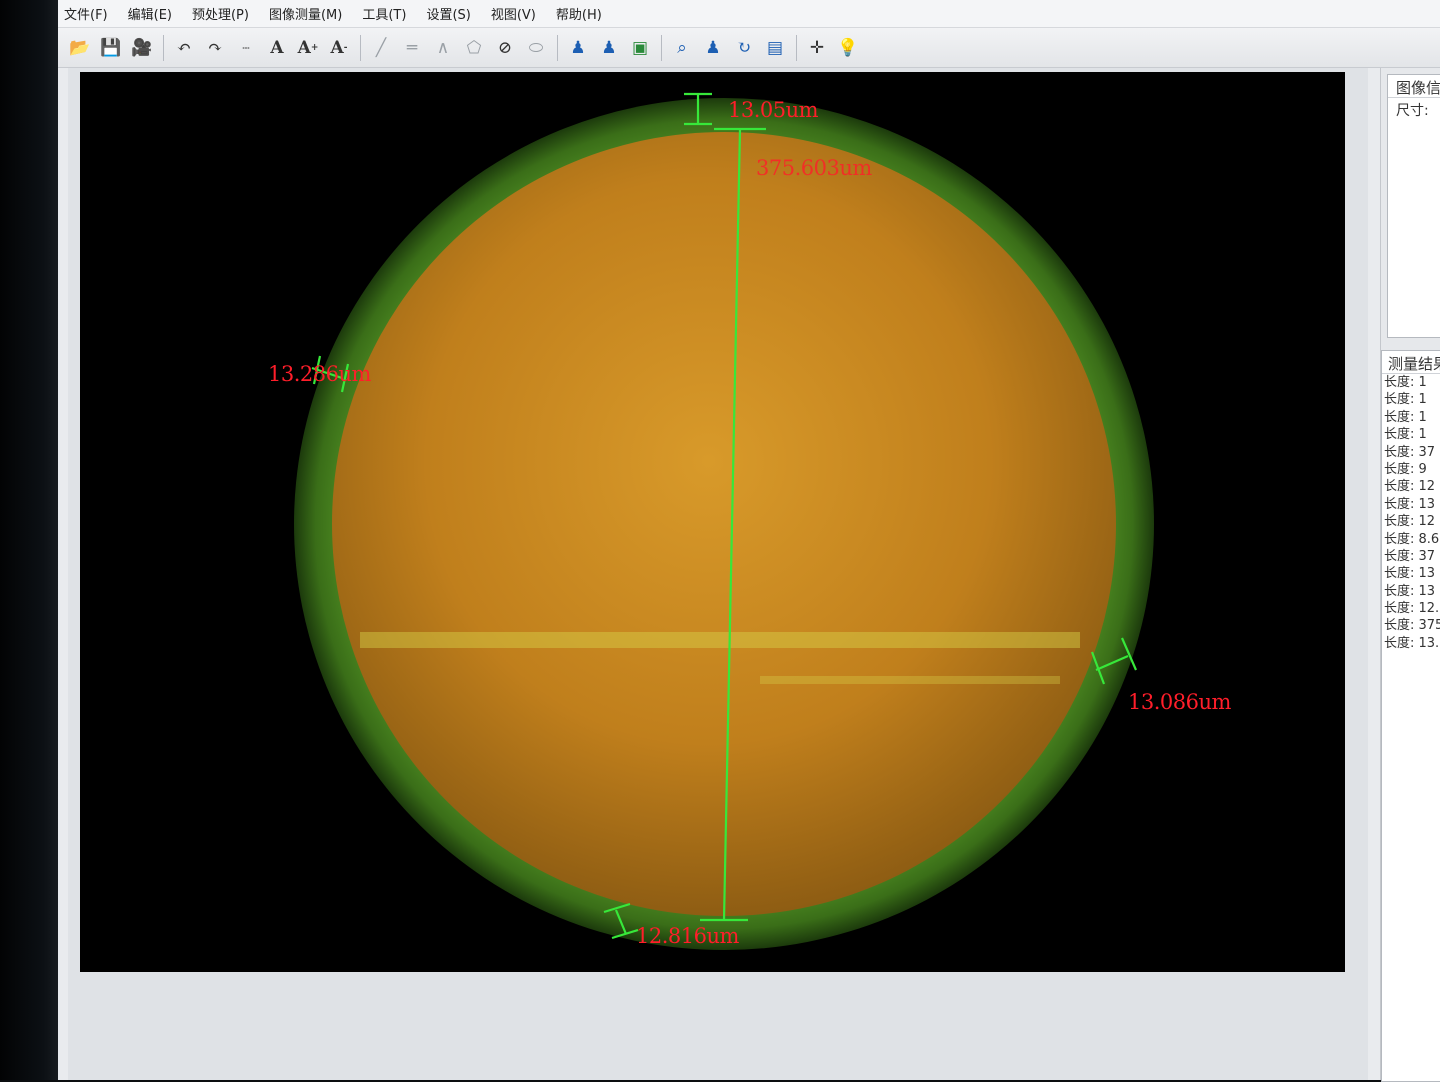 The width and height of the screenshot is (1440, 1082). Describe the element at coordinates (86, 13) in the screenshot. I see `menu-file: 文件(F)` at that location.